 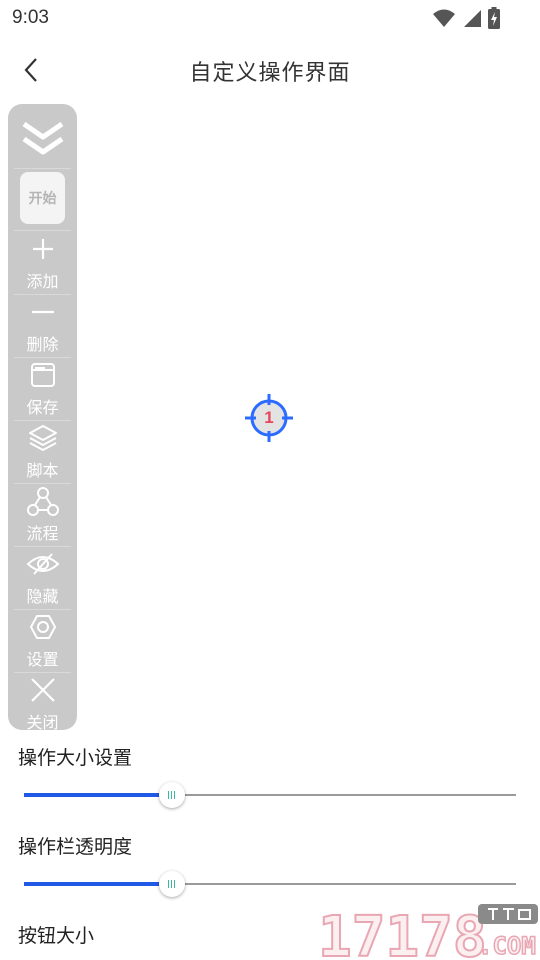 I want to click on crosshair-target: 1, so click(x=269, y=418).